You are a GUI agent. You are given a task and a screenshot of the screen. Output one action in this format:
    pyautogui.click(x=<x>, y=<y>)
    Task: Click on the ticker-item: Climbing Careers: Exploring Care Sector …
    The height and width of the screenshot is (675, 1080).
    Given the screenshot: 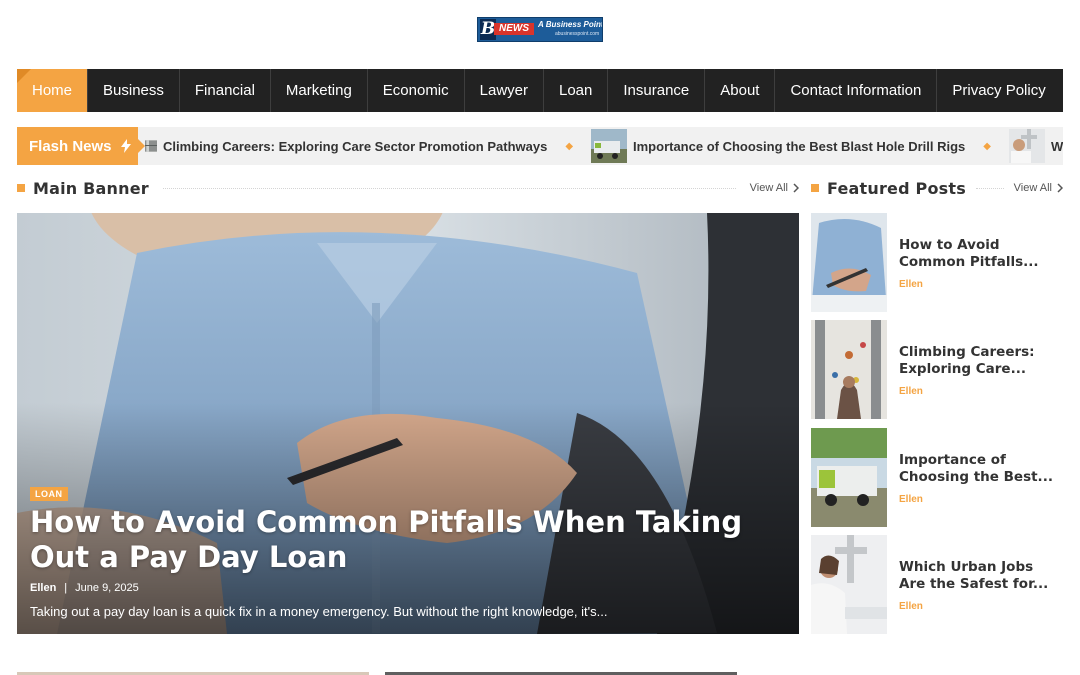 What is the action you would take?
    pyautogui.click(x=346, y=146)
    